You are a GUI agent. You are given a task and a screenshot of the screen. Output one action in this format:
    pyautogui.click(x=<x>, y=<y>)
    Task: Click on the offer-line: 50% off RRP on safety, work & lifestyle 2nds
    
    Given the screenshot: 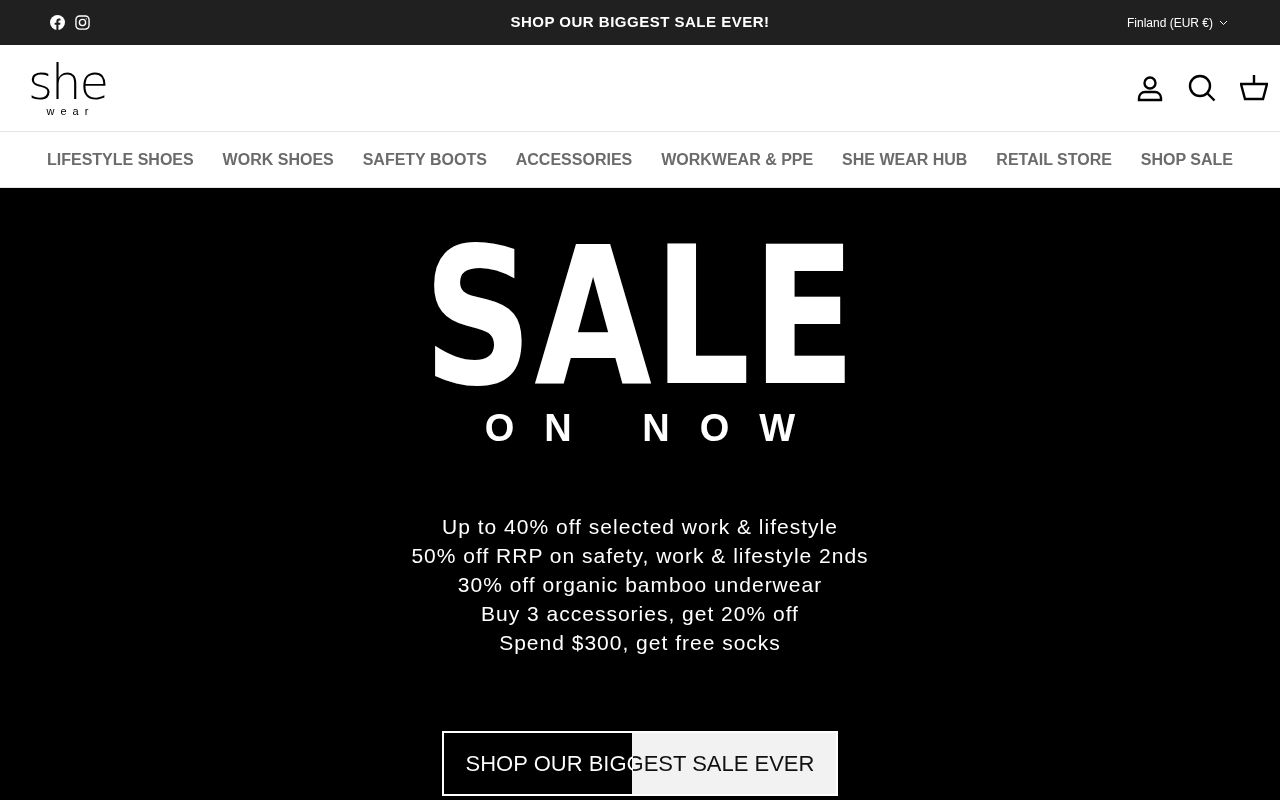 What is the action you would take?
    pyautogui.click(x=640, y=556)
    